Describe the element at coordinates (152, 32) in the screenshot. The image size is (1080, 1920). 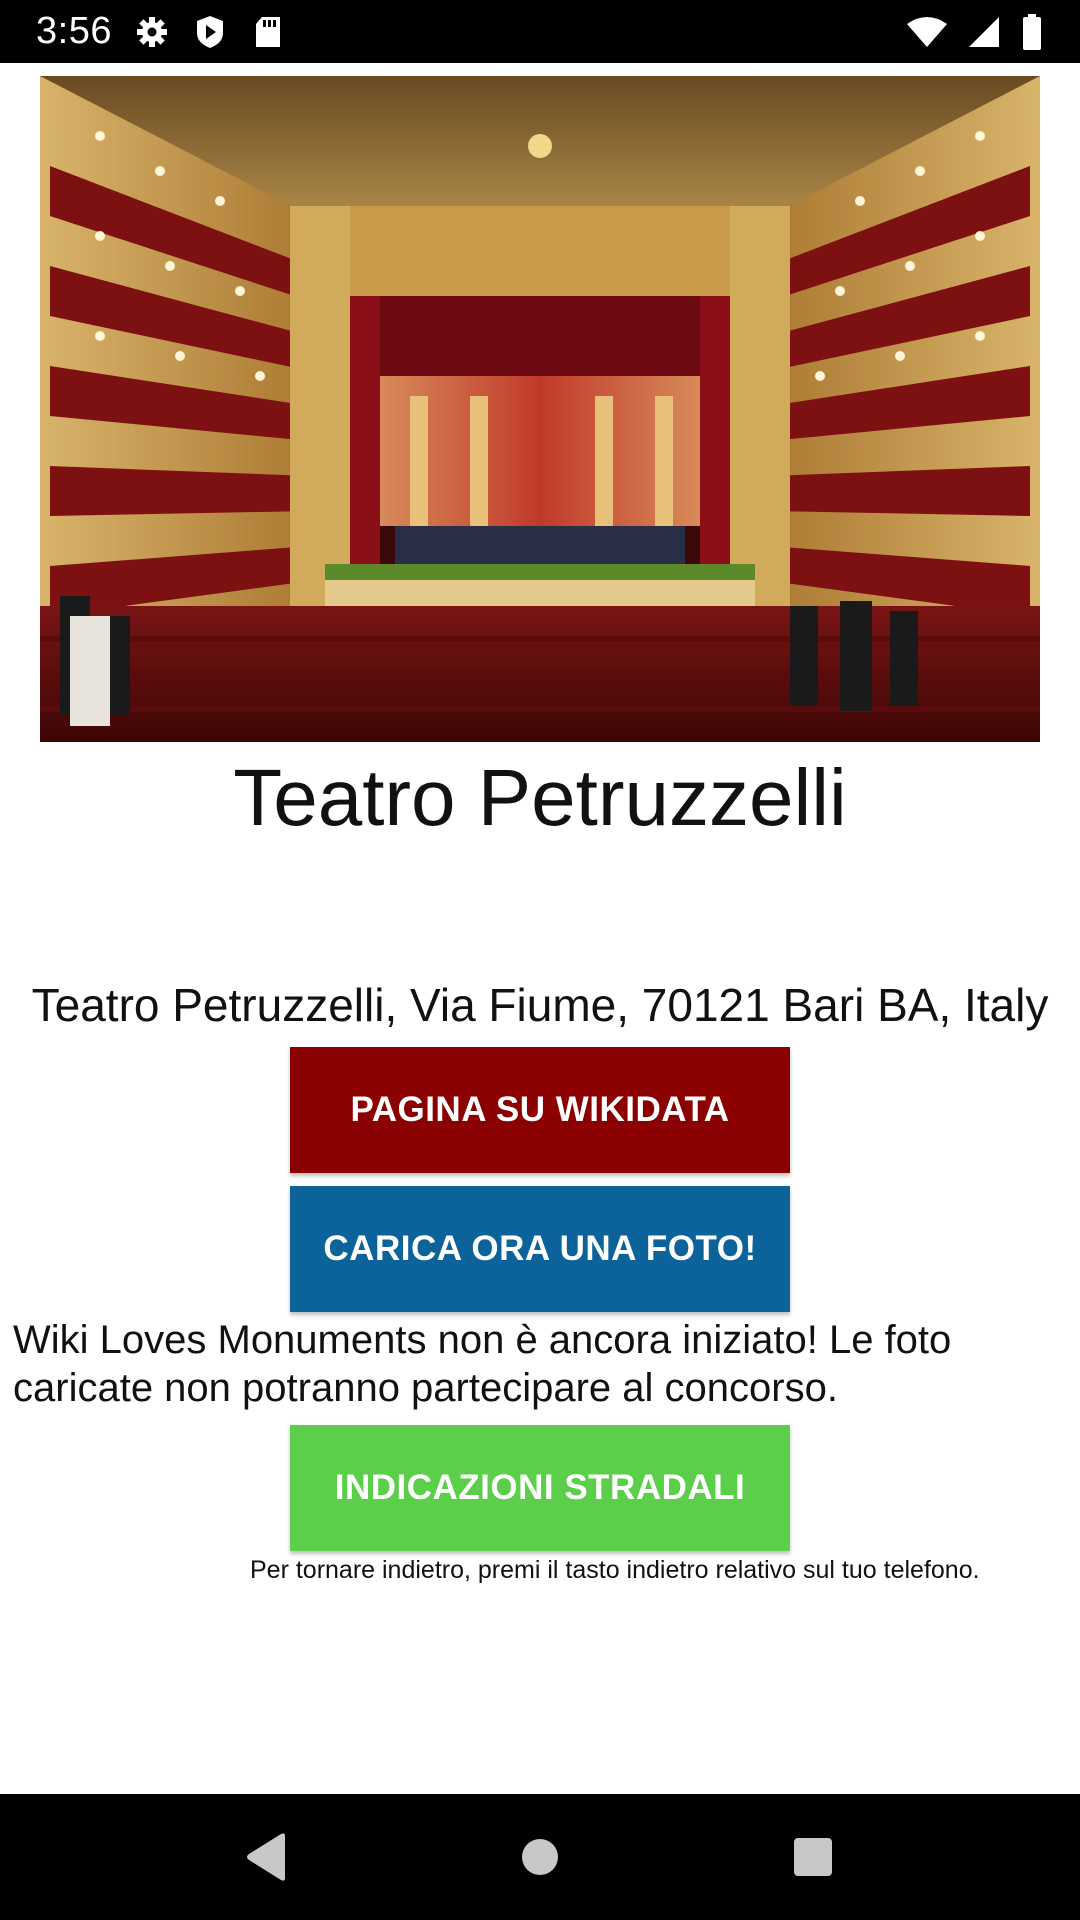
I see `gear-icon` at that location.